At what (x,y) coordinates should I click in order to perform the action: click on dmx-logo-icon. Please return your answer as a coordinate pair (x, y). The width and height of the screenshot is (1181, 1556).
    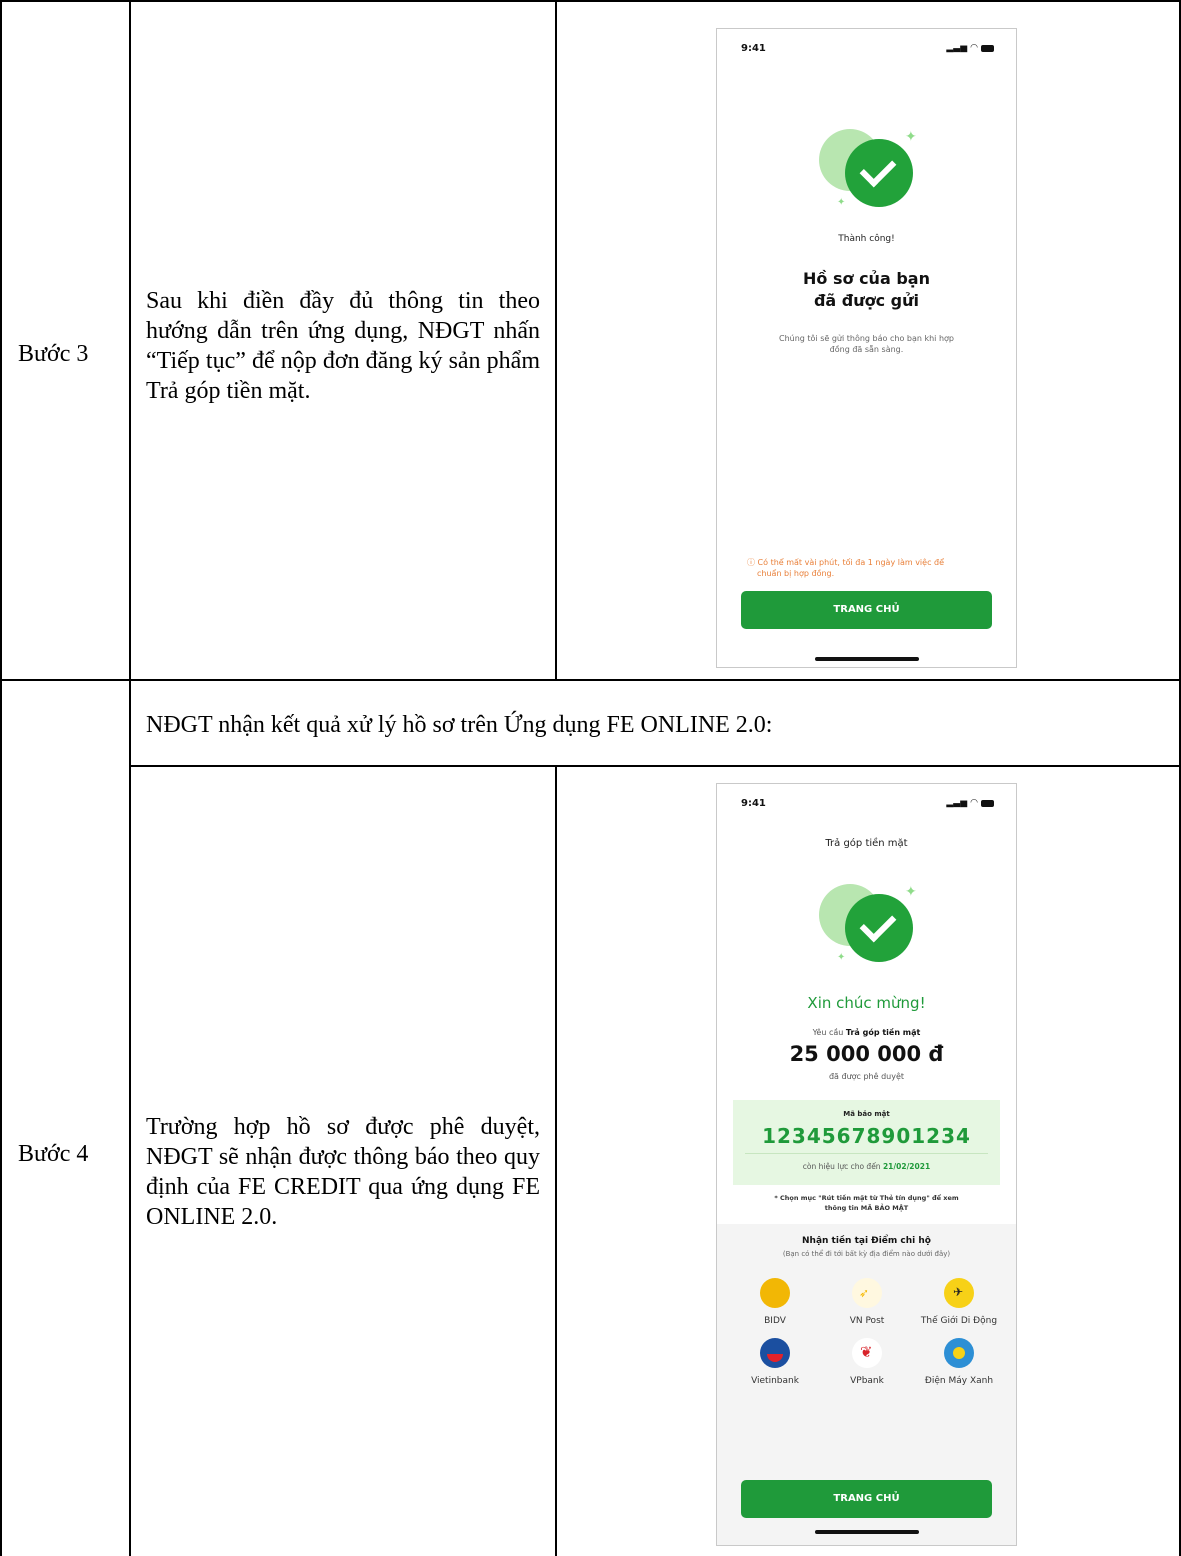
    Looking at the image, I should click on (959, 1353).